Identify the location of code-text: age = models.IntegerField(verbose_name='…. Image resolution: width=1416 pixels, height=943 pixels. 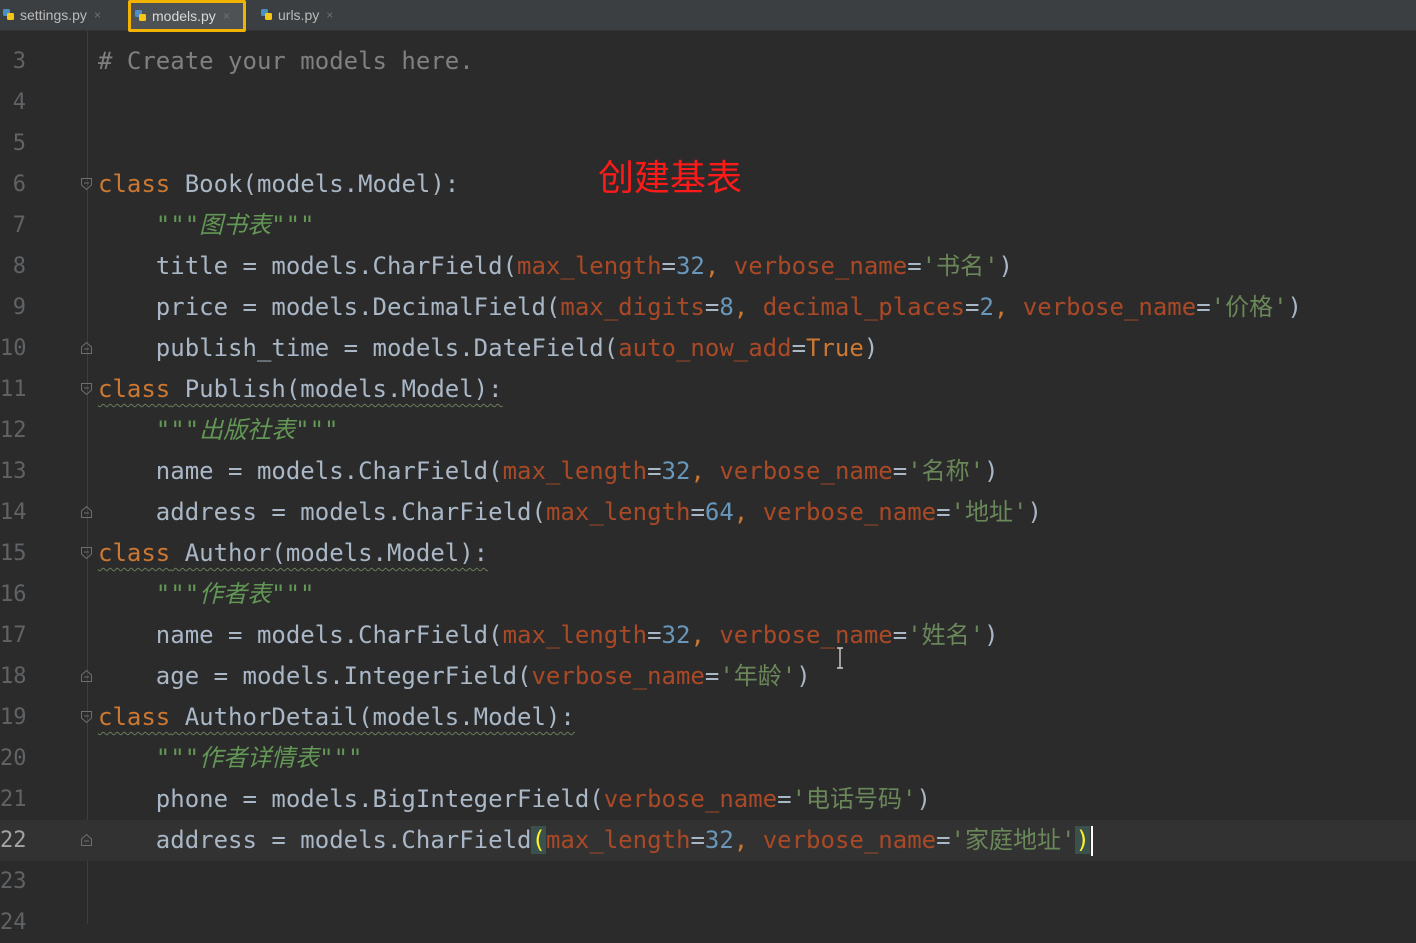
(454, 676).